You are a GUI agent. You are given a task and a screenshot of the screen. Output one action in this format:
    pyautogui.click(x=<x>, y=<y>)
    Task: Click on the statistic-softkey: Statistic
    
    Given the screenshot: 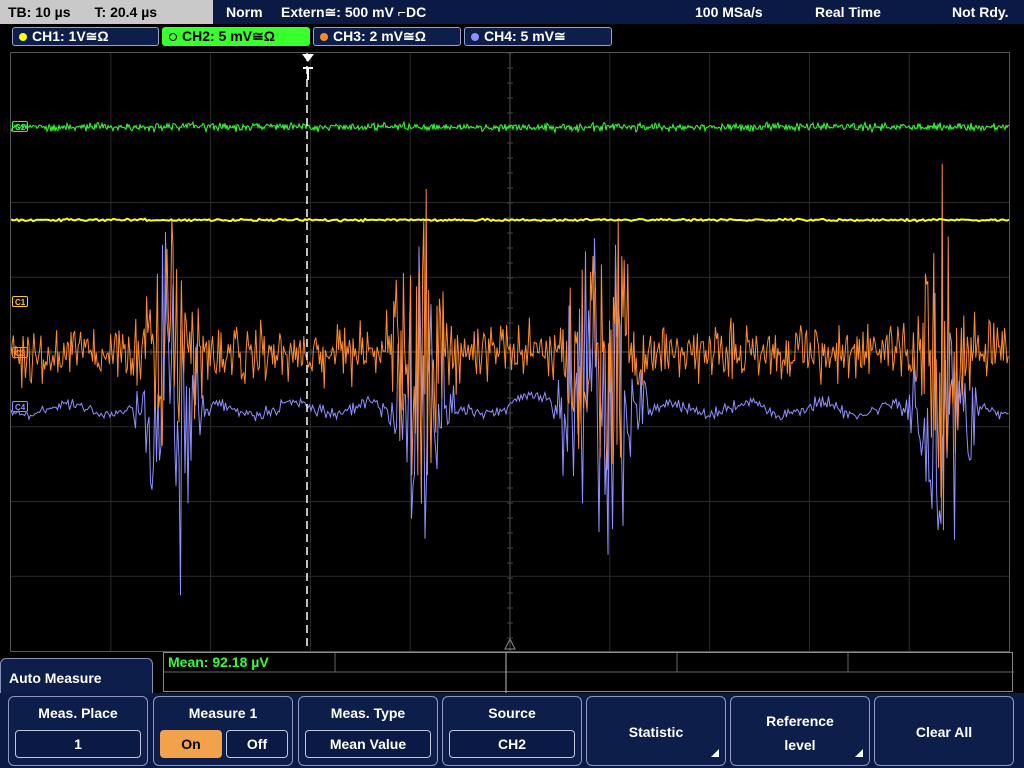 What is the action you would take?
    pyautogui.click(x=656, y=731)
    